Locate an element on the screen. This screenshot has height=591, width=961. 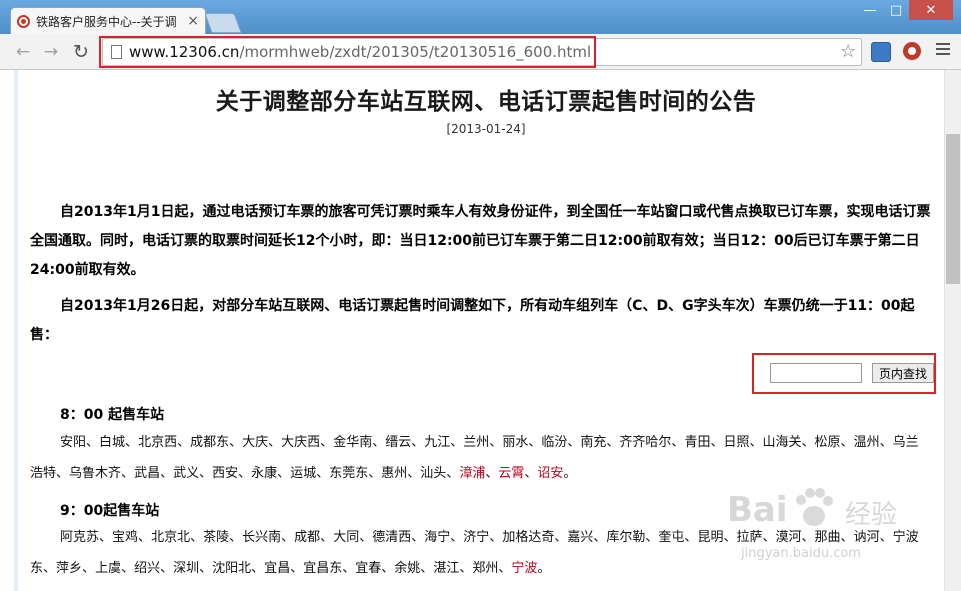
scrollbar-thumb is located at coordinates (953, 209).